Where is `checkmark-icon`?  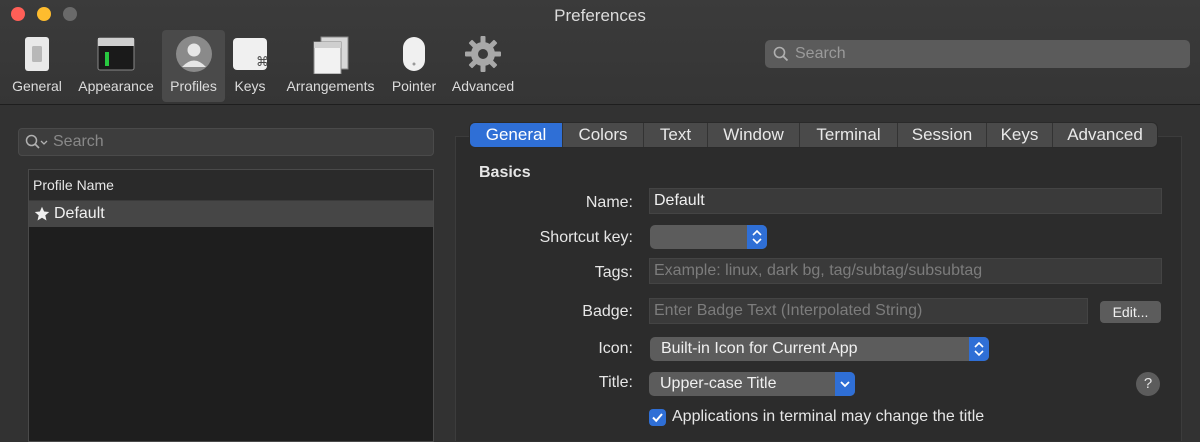
checkmark-icon is located at coordinates (657, 418).